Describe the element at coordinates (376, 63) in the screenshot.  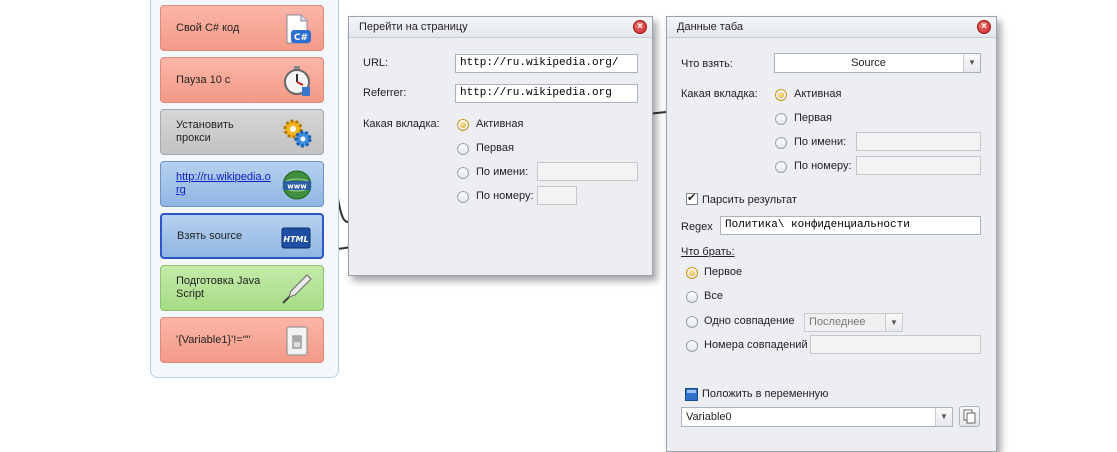
I see `url-label: URL:` at that location.